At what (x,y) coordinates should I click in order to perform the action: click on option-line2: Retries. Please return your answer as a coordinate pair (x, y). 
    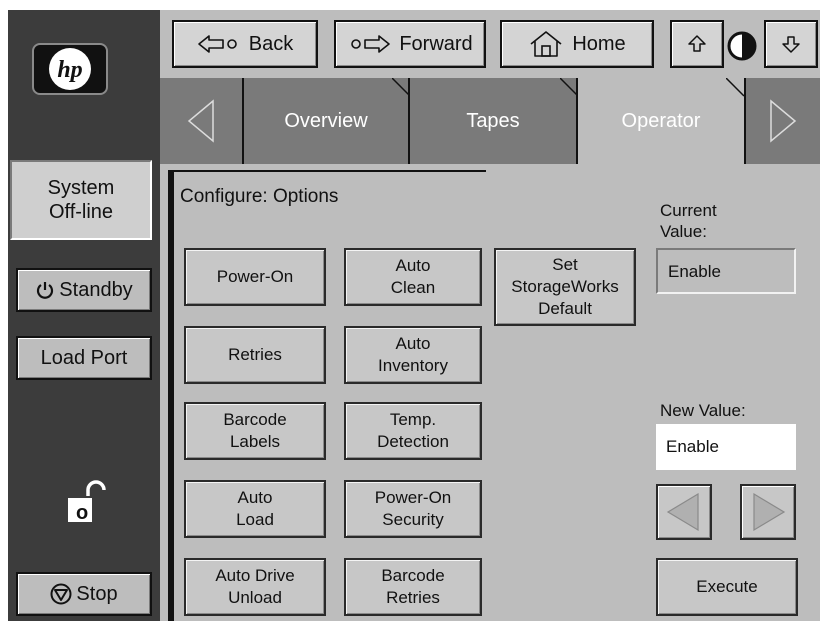
    Looking at the image, I should click on (413, 597).